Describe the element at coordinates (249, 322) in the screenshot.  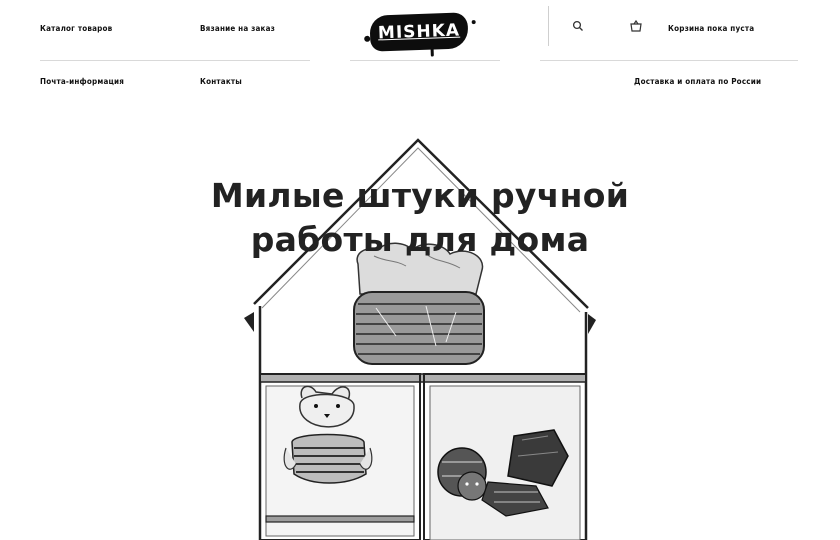
I see `house-eave-left` at that location.